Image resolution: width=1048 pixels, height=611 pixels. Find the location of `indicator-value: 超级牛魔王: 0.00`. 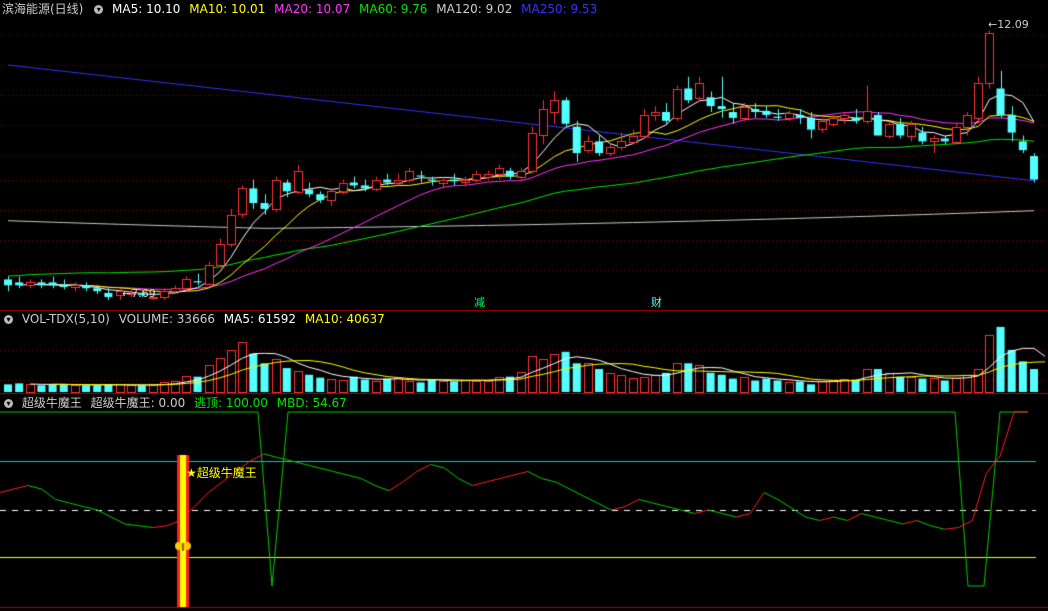

indicator-value: 超级牛魔王: 0.00 is located at coordinates (138, 403).